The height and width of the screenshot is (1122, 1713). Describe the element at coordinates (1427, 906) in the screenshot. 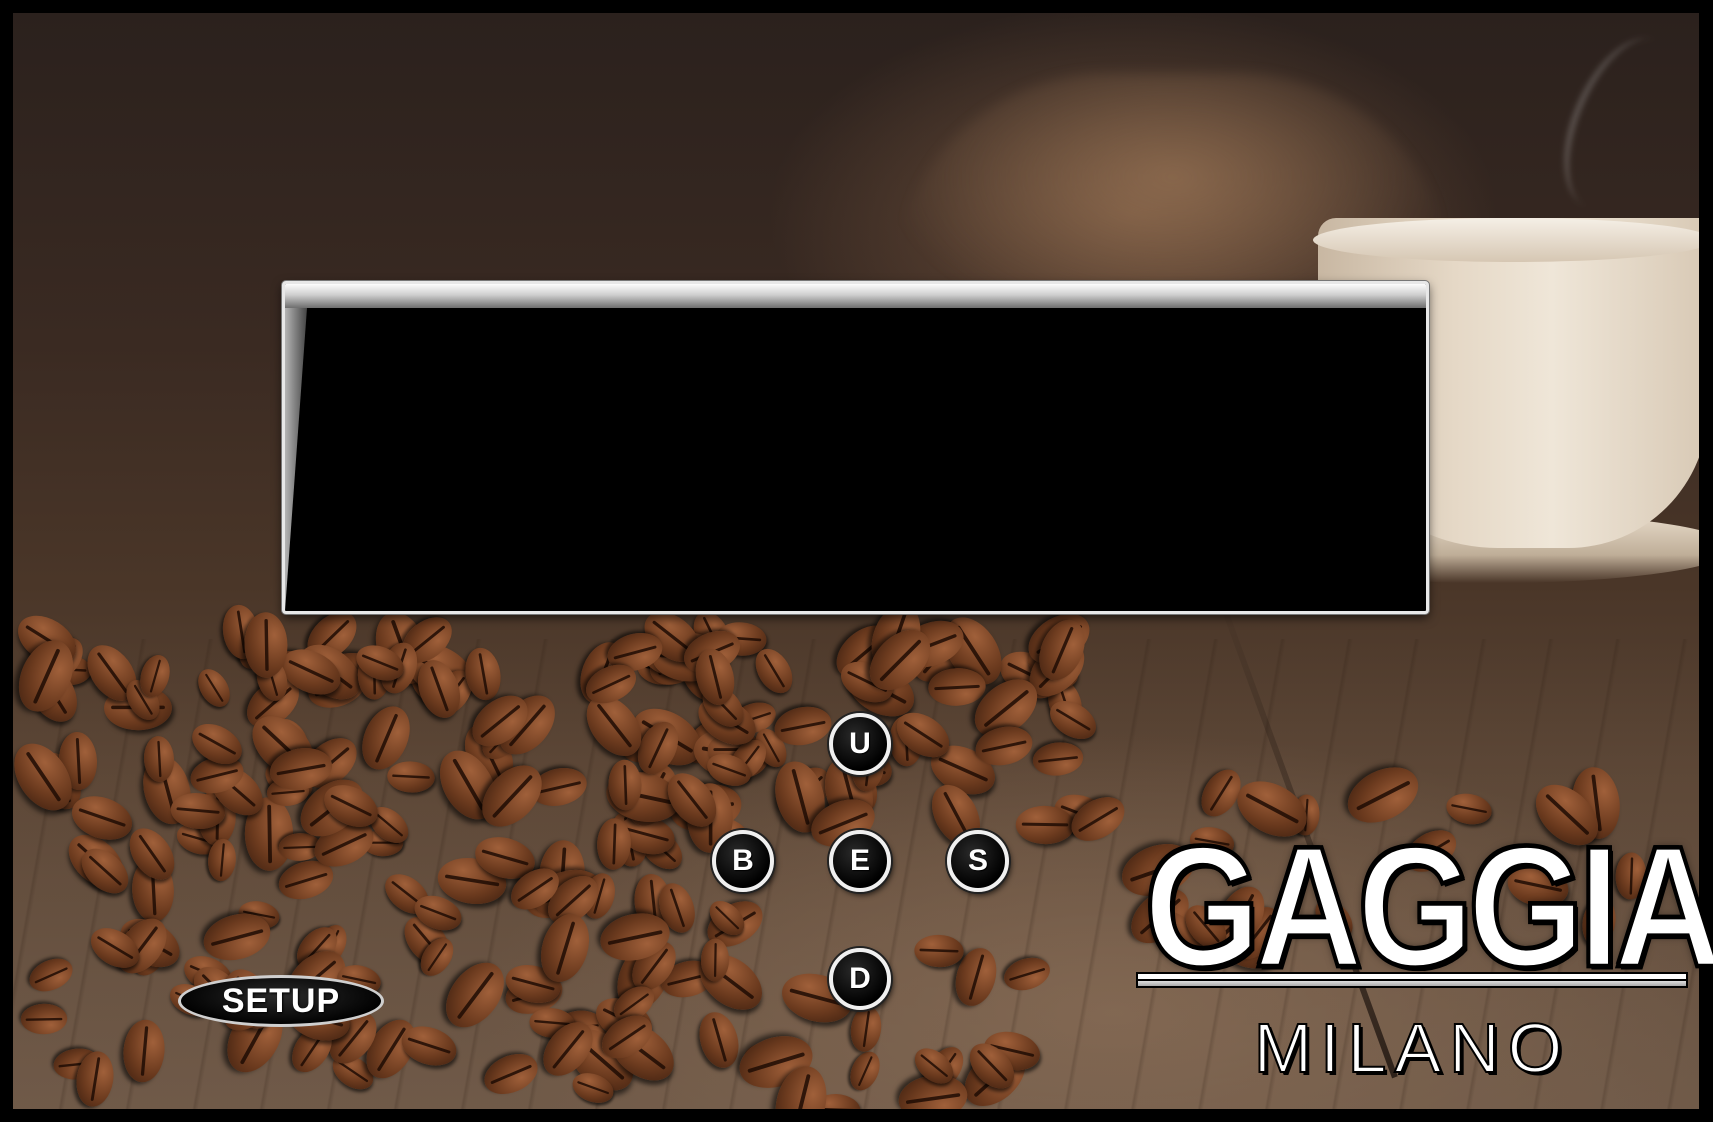

I see `logo-brand-text: GAGGIA` at that location.